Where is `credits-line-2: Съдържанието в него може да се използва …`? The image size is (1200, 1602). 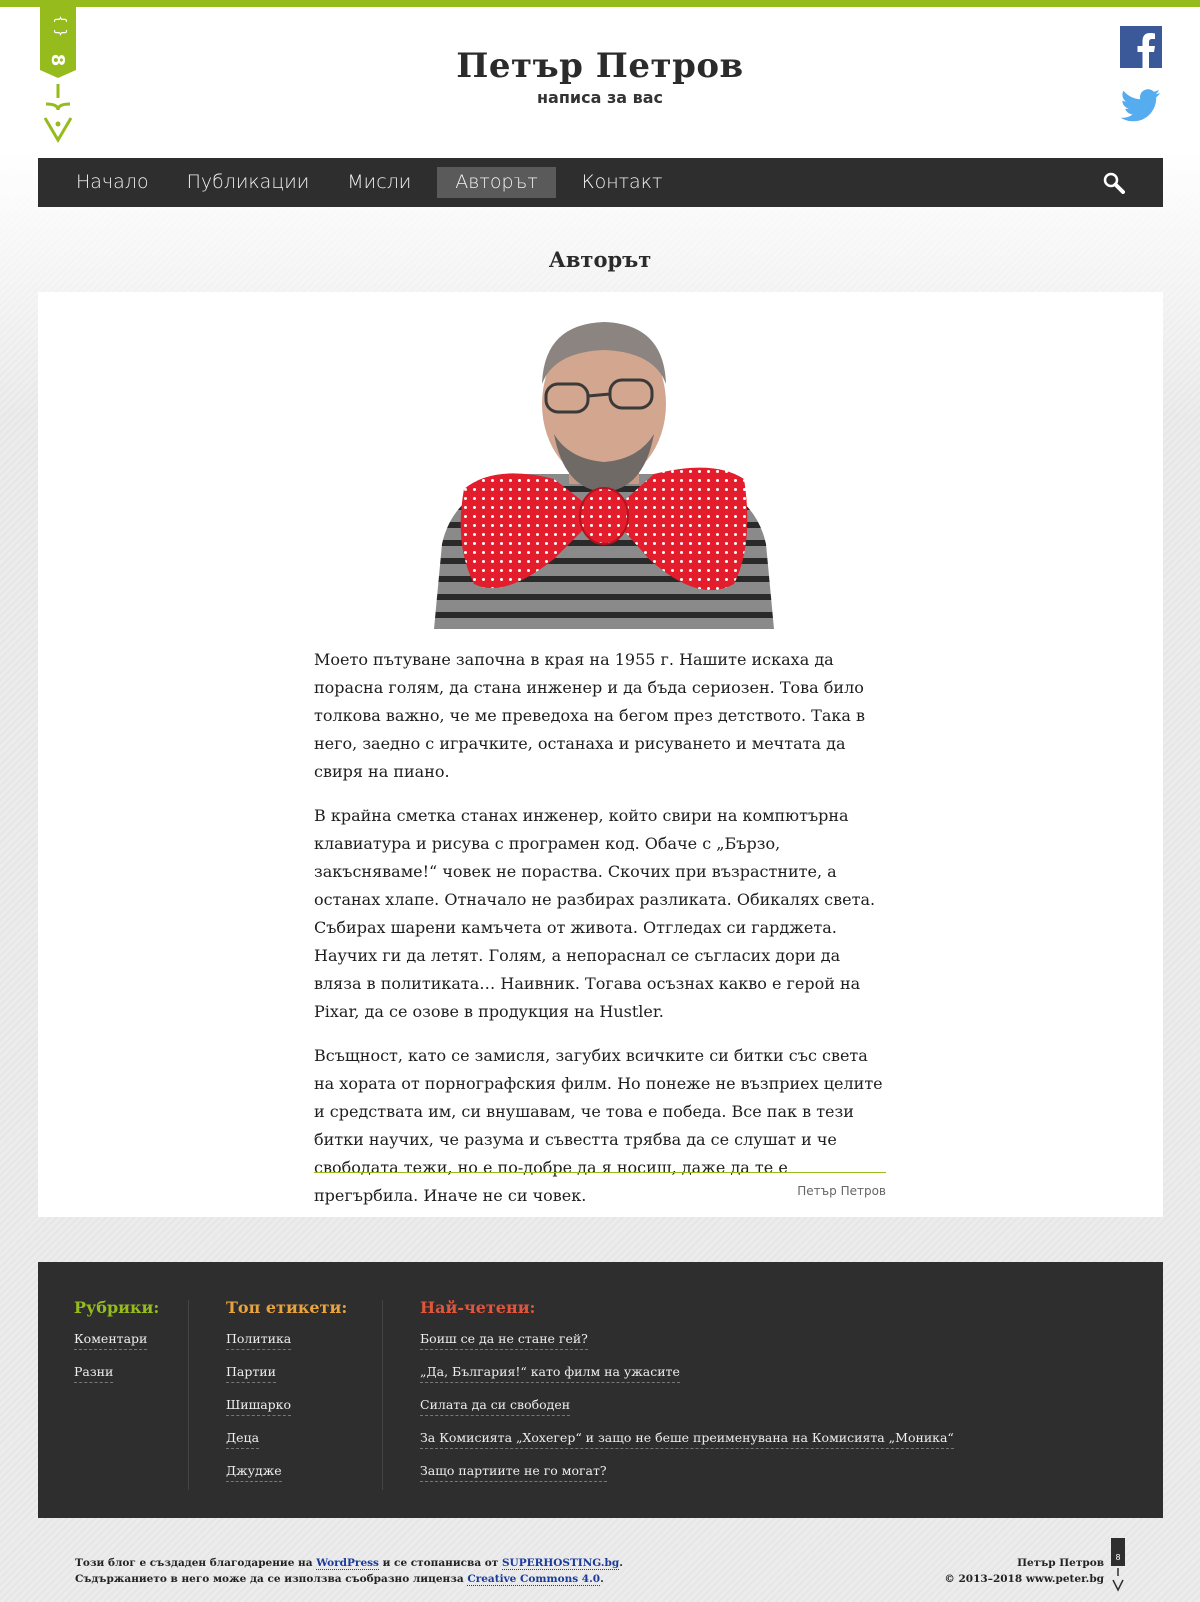 credits-line-2: Съдържанието в него може да се използва … is located at coordinates (349, 1579).